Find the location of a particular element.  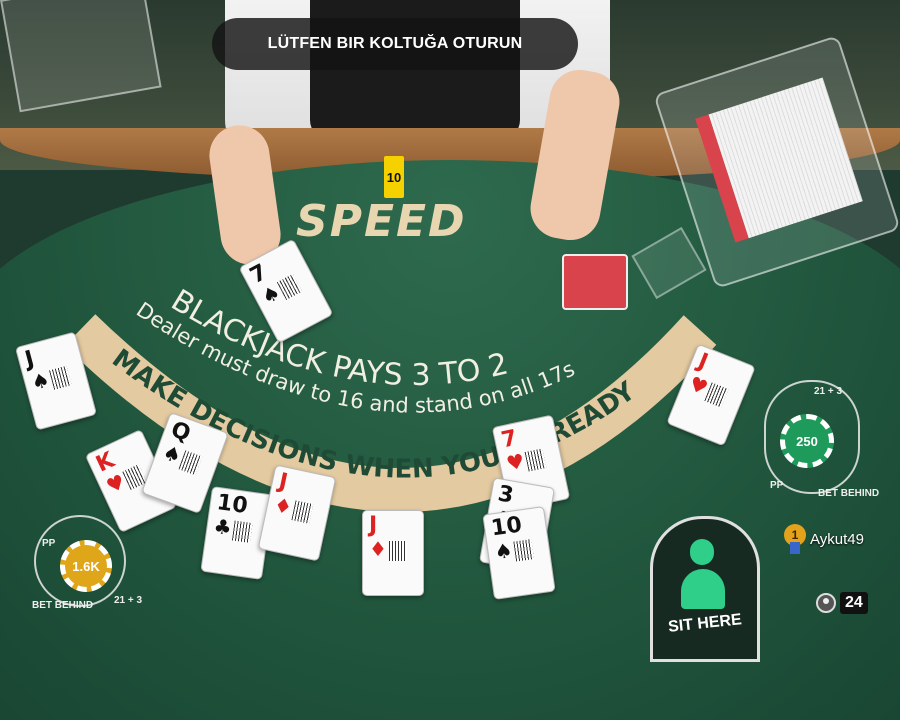

player-badge: 1 Aykut49 is located at coordinates (824, 539).